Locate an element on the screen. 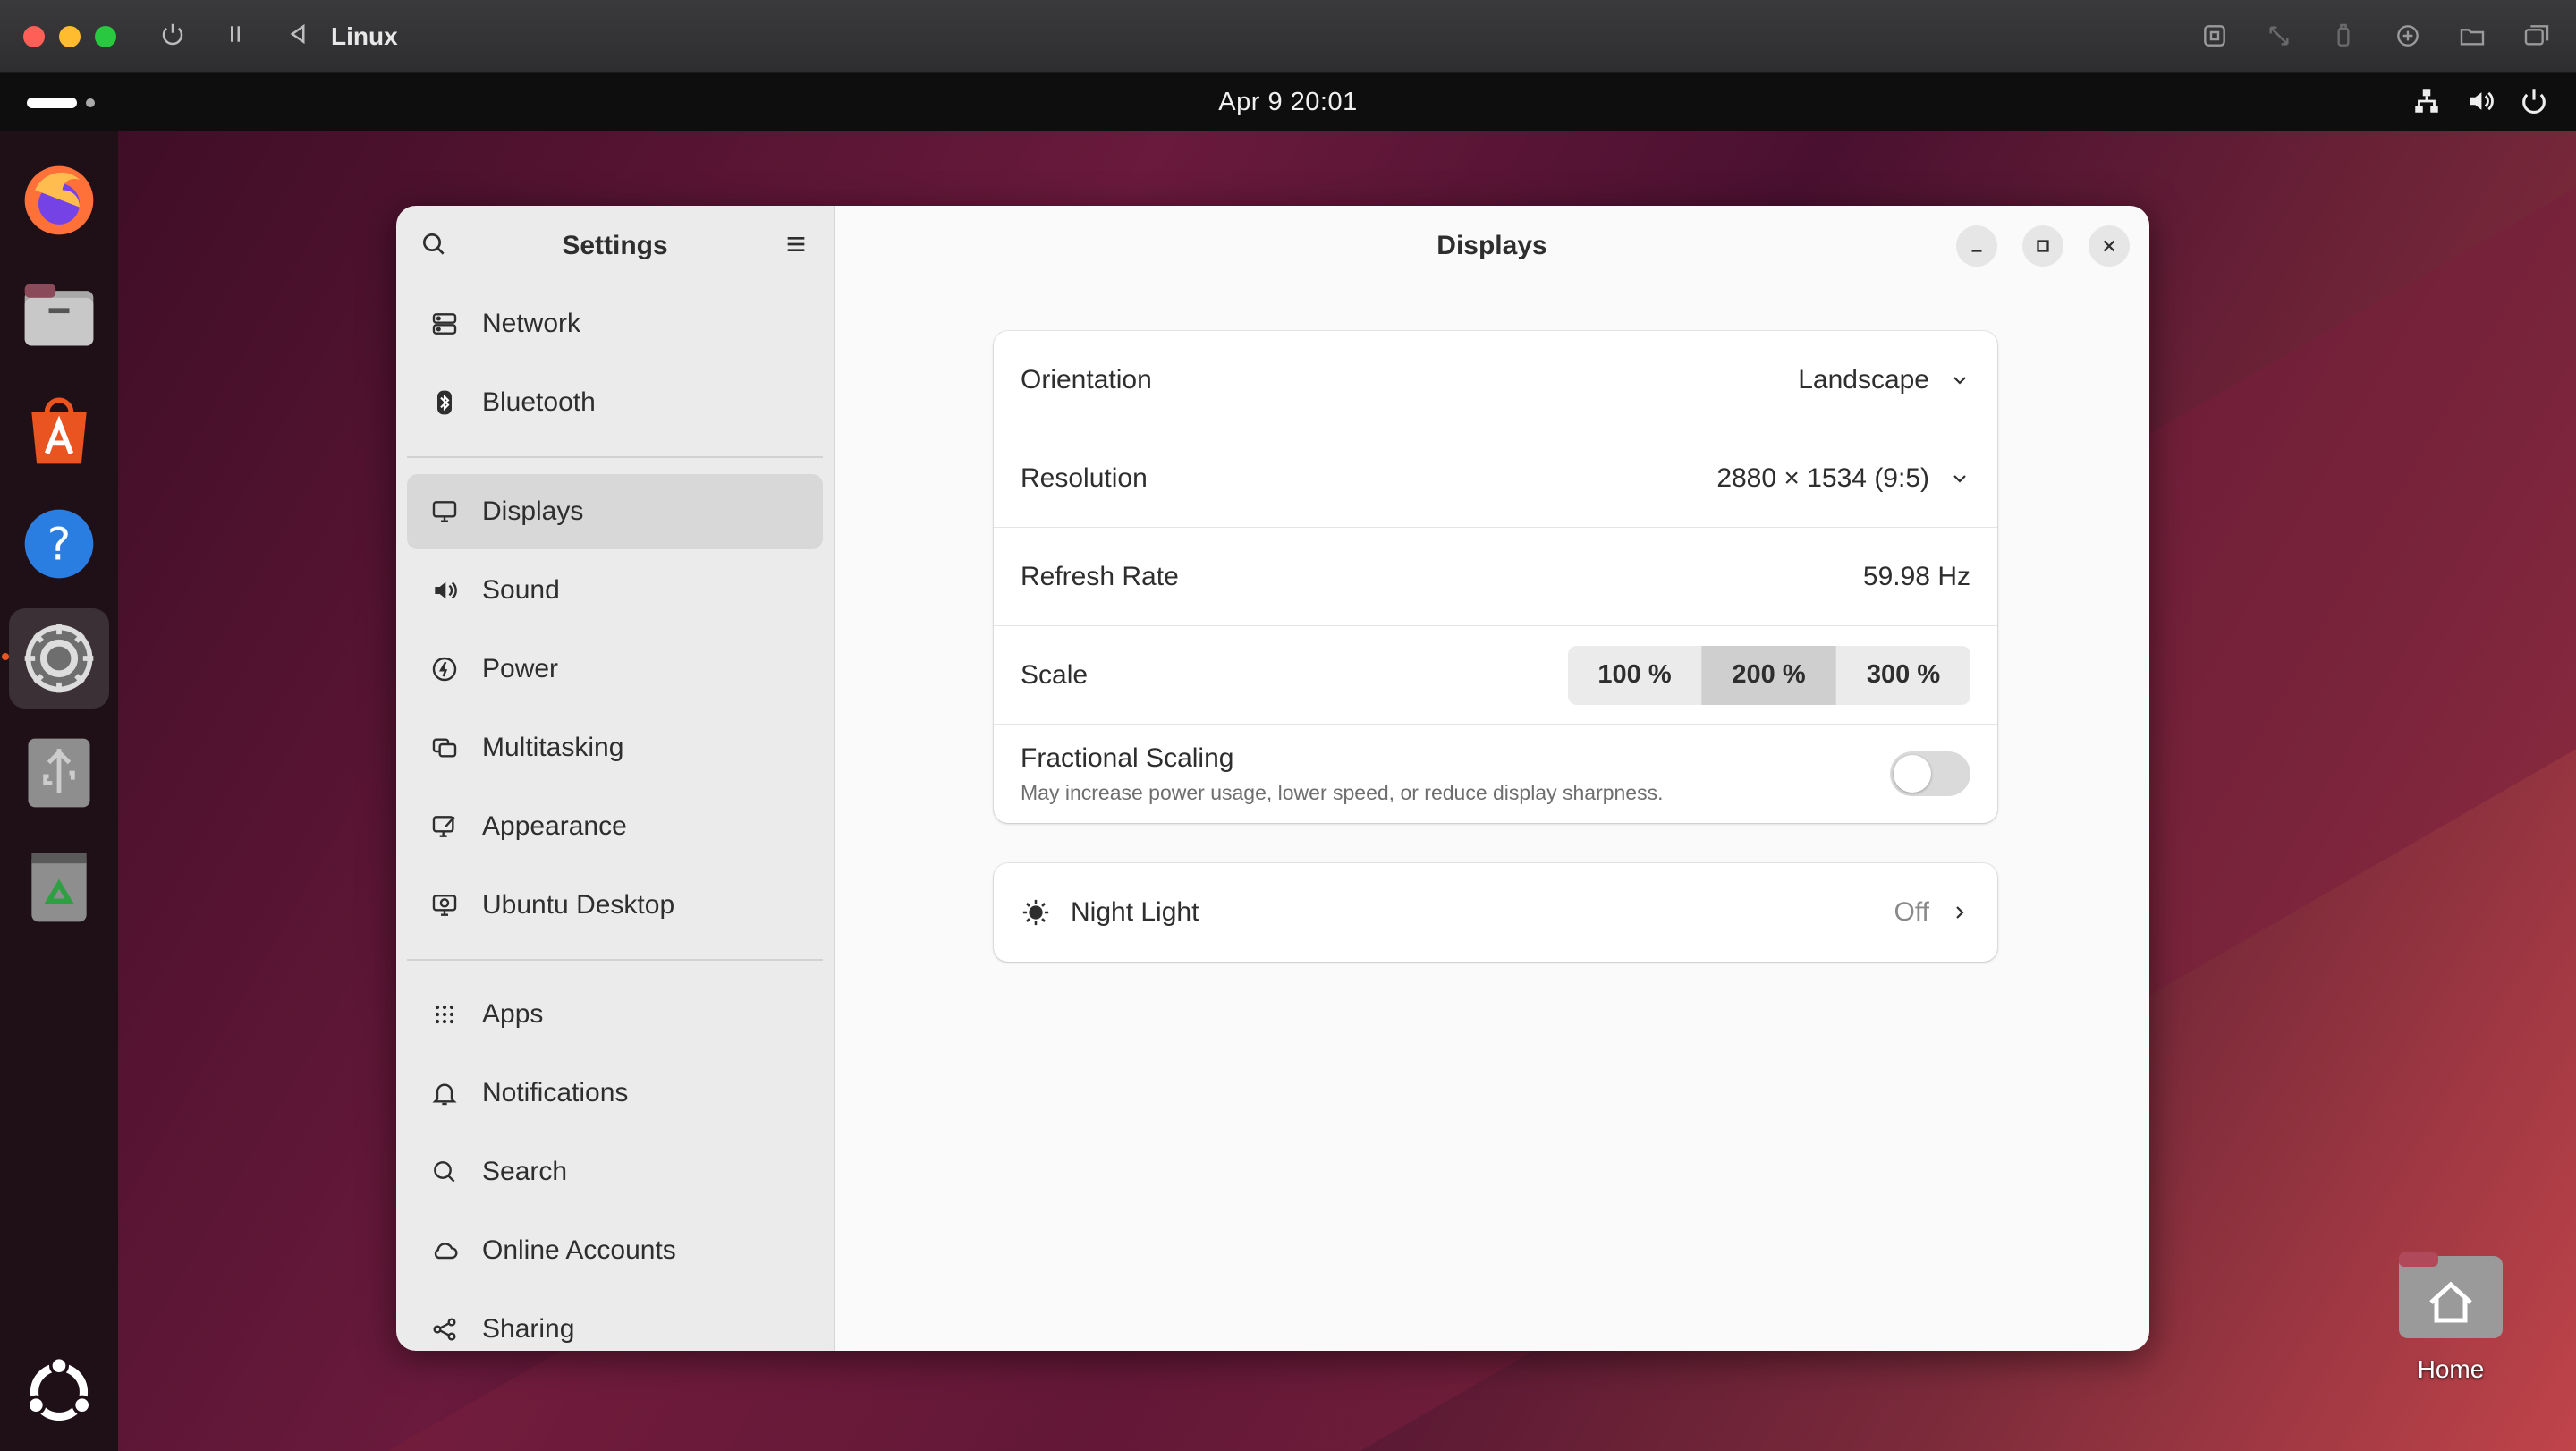 Image resolution: width=2576 pixels, height=1451 pixels. scale-100-button: 100 % is located at coordinates (1635, 675).